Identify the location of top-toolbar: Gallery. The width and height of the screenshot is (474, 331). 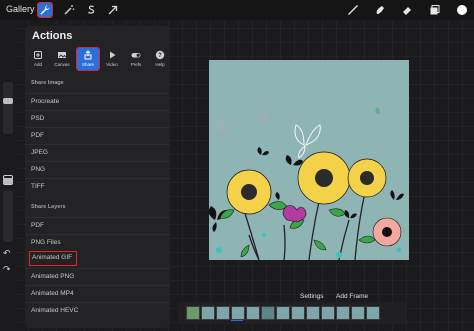
(237, 10).